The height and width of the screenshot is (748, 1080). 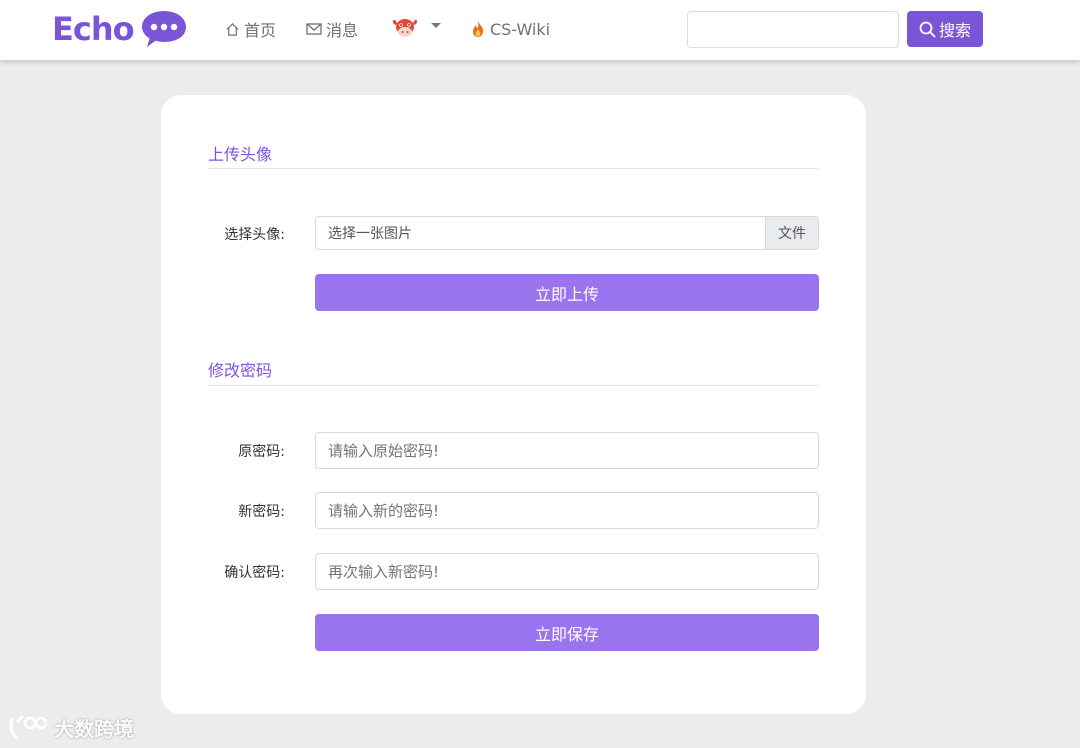 What do you see at coordinates (28, 727) in the screenshot?
I see `watermark-logo-icon` at bounding box center [28, 727].